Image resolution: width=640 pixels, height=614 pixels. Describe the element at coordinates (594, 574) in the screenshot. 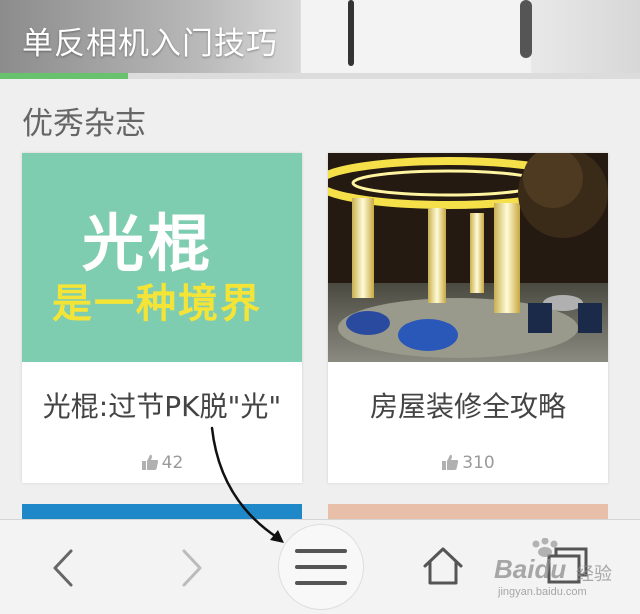

I see `watermark-cn: 经验` at that location.